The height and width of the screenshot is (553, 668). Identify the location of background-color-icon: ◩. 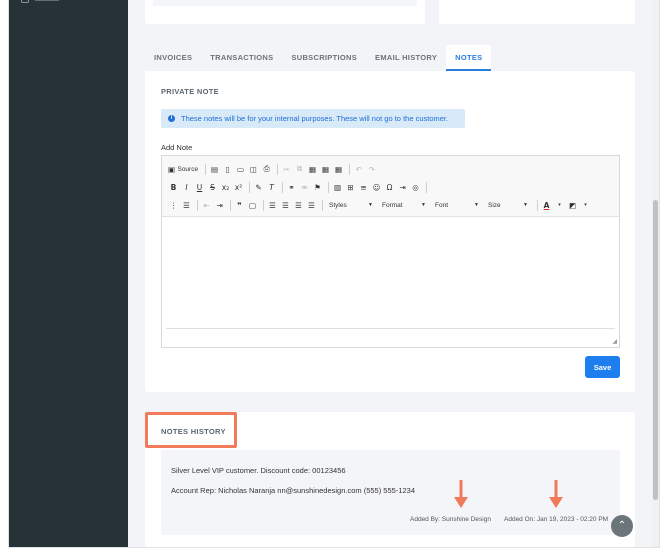
(572, 205).